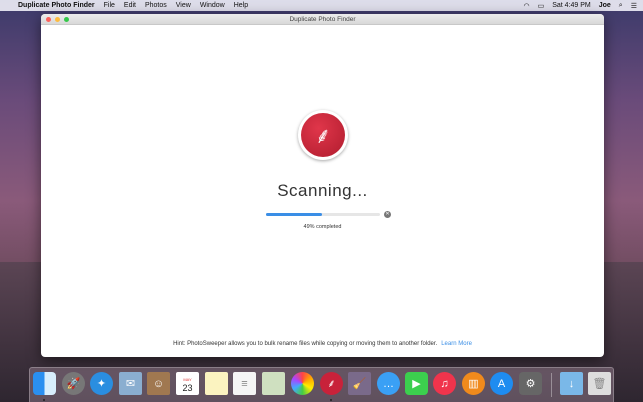 This screenshot has width=643, height=402. I want to click on progress-fill, so click(294, 214).